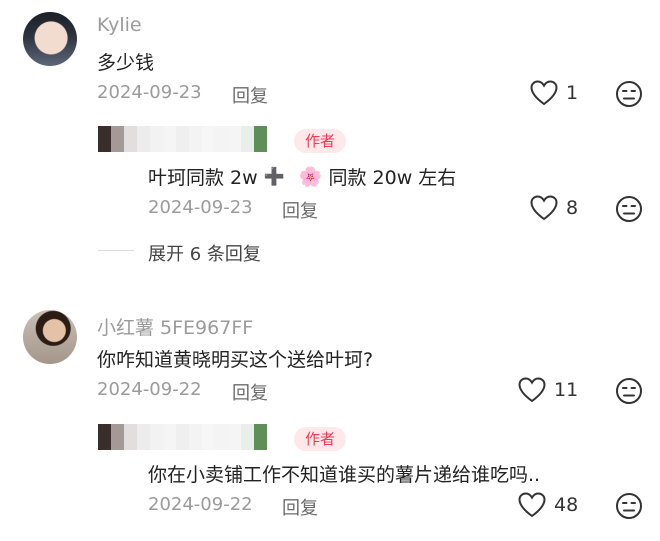 This screenshot has height=541, width=660. What do you see at coordinates (149, 92) in the screenshot?
I see `comment-date: 2024-09-23` at bounding box center [149, 92].